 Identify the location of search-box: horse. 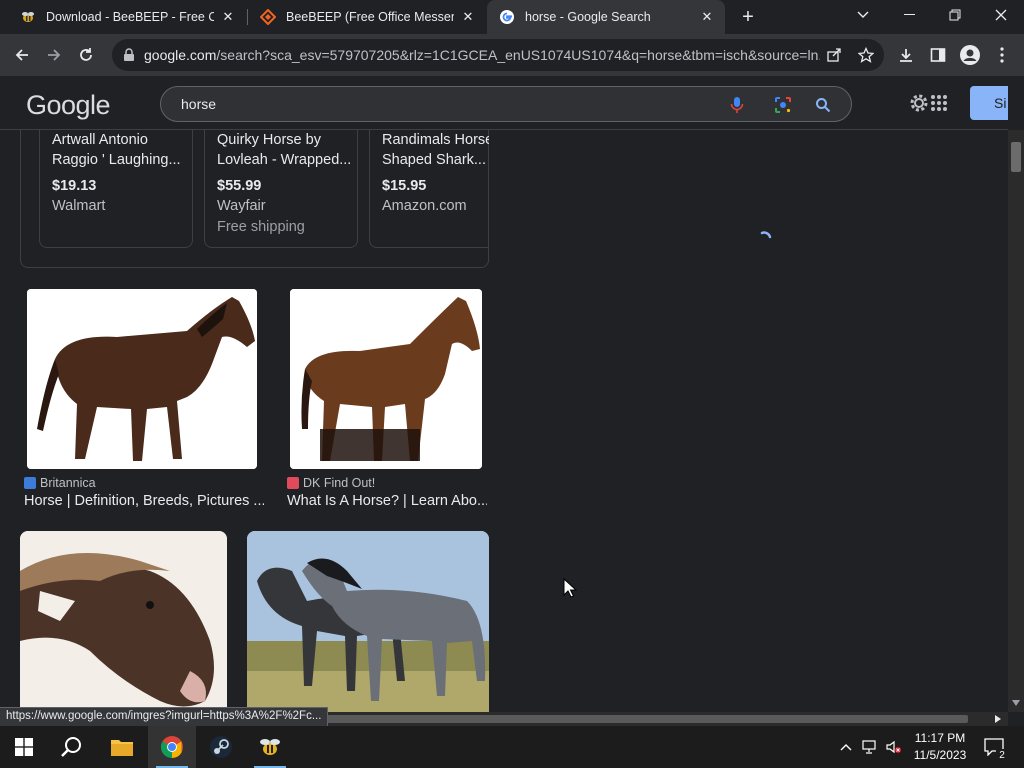
(506, 104).